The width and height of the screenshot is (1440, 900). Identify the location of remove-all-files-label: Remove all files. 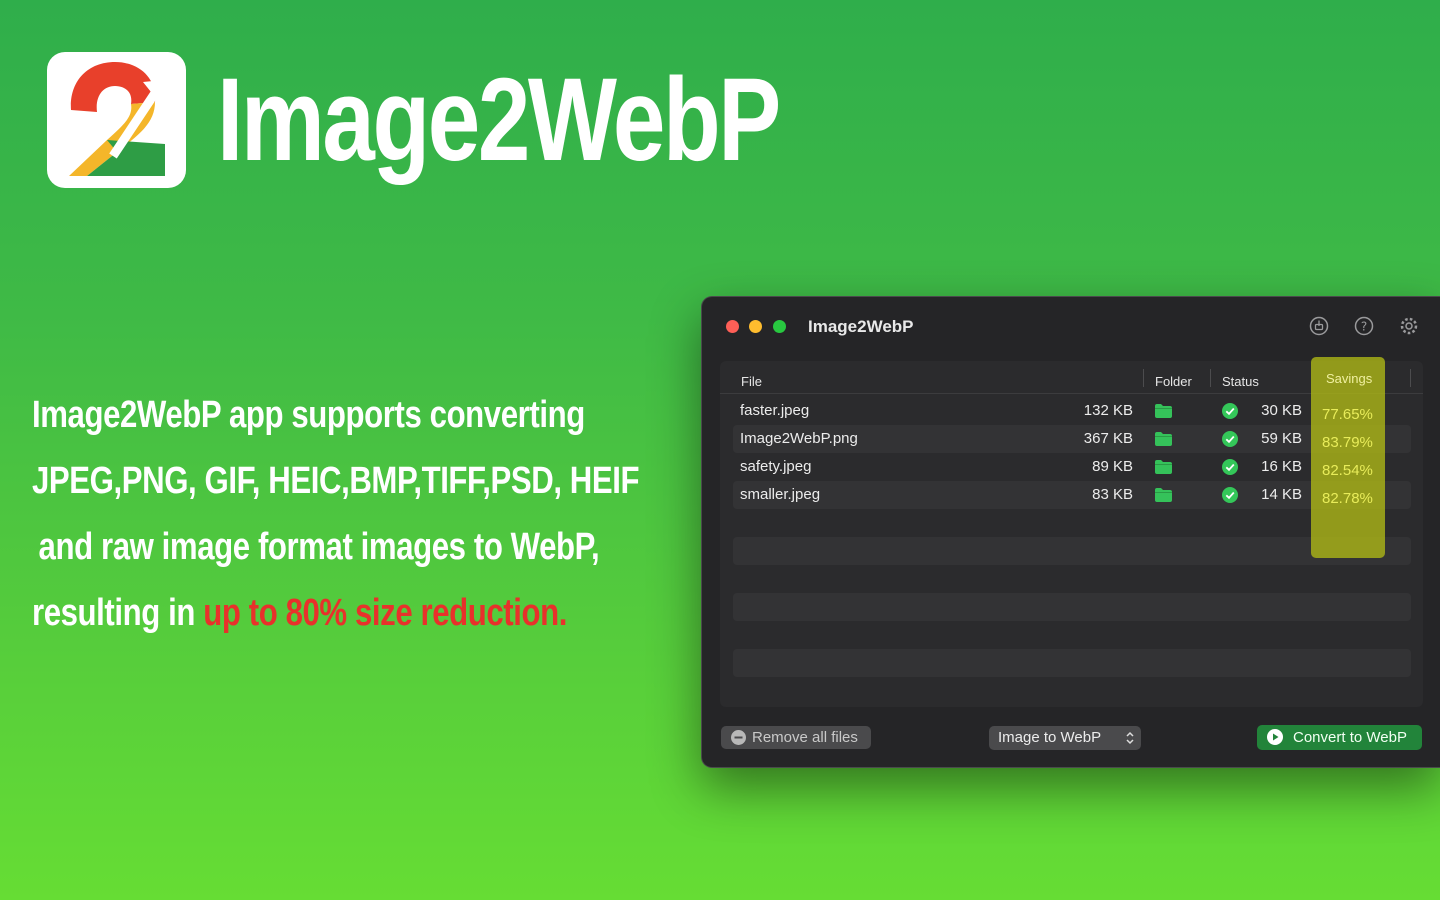
(805, 737).